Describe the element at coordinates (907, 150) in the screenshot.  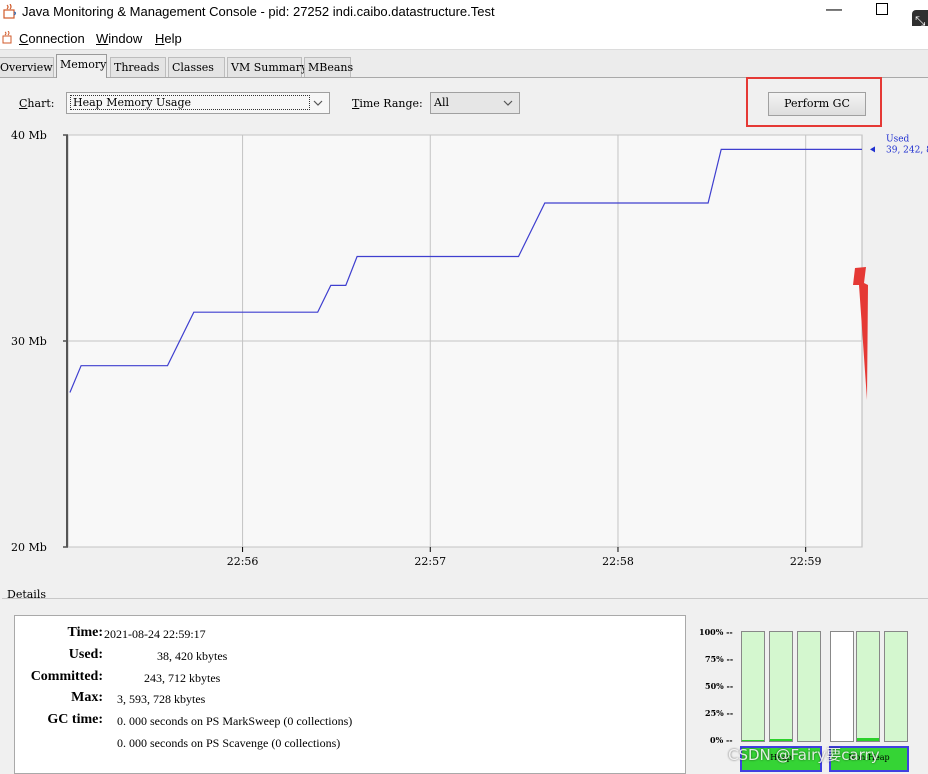
I see `current-used-value: 39, 242, 8` at that location.